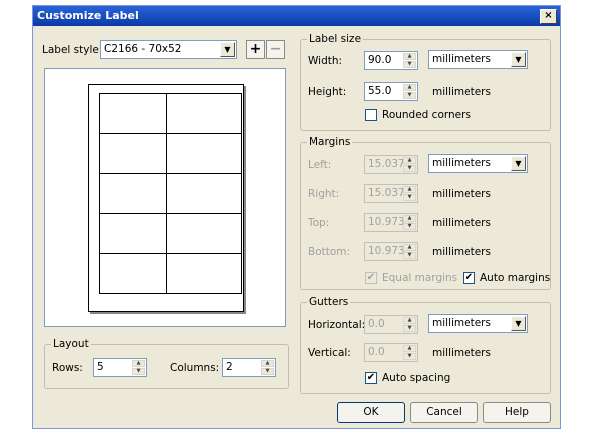  I want to click on margin-bottom-stepper: 10.973 ▲ ▼, so click(391, 251).